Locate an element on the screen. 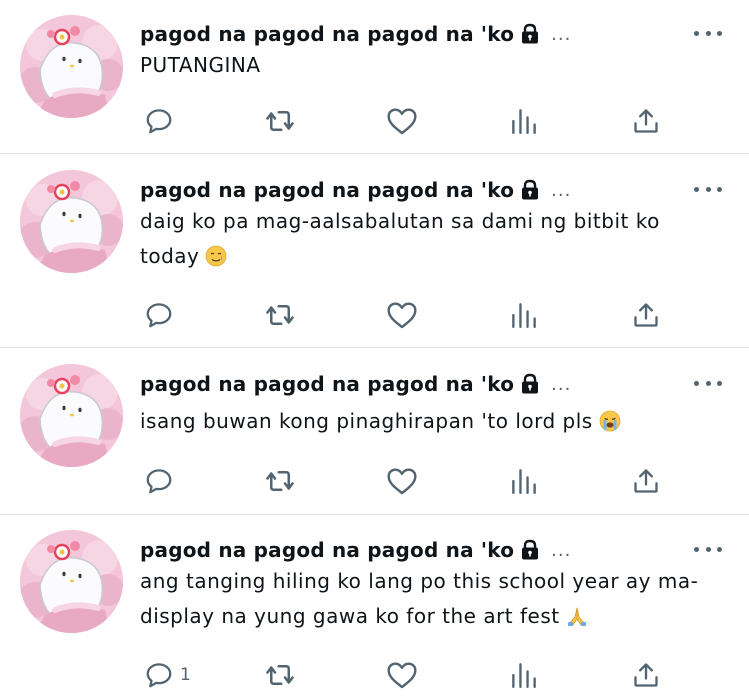 The width and height of the screenshot is (749, 699). reply-button: 1 is located at coordinates (167, 675).